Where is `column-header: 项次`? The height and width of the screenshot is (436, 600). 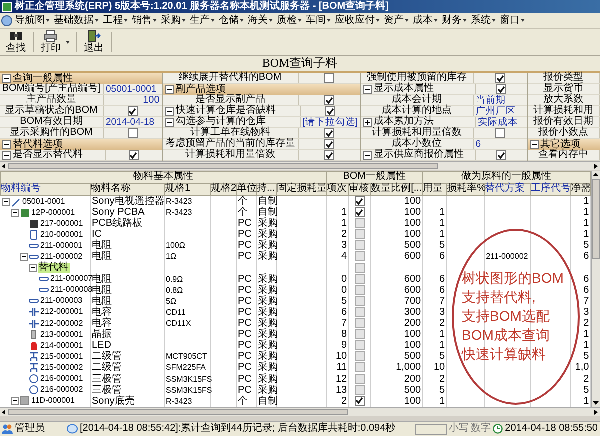 column-header: 项次 is located at coordinates (337, 190).